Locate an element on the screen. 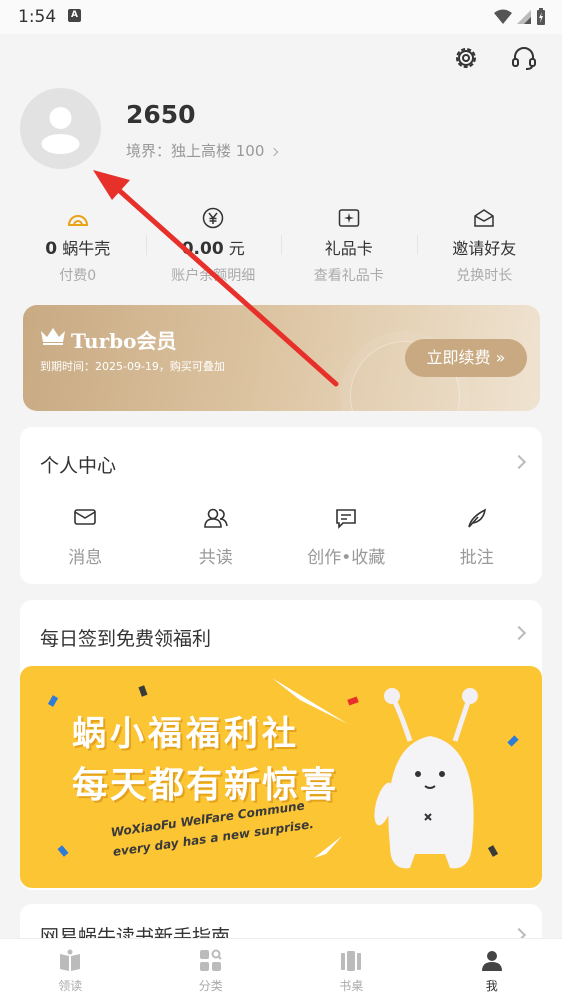  signin-title: 每日签到免费领福利 is located at coordinates (126, 639).